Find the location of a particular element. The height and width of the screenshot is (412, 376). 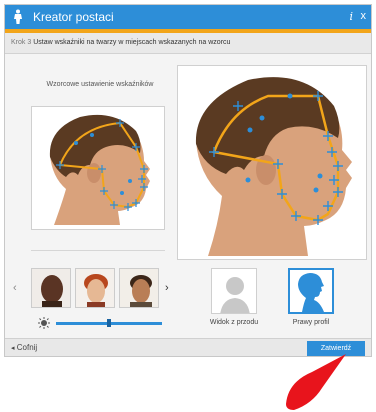

title-bar: Kreator postaci i x is located at coordinates (188, 17).